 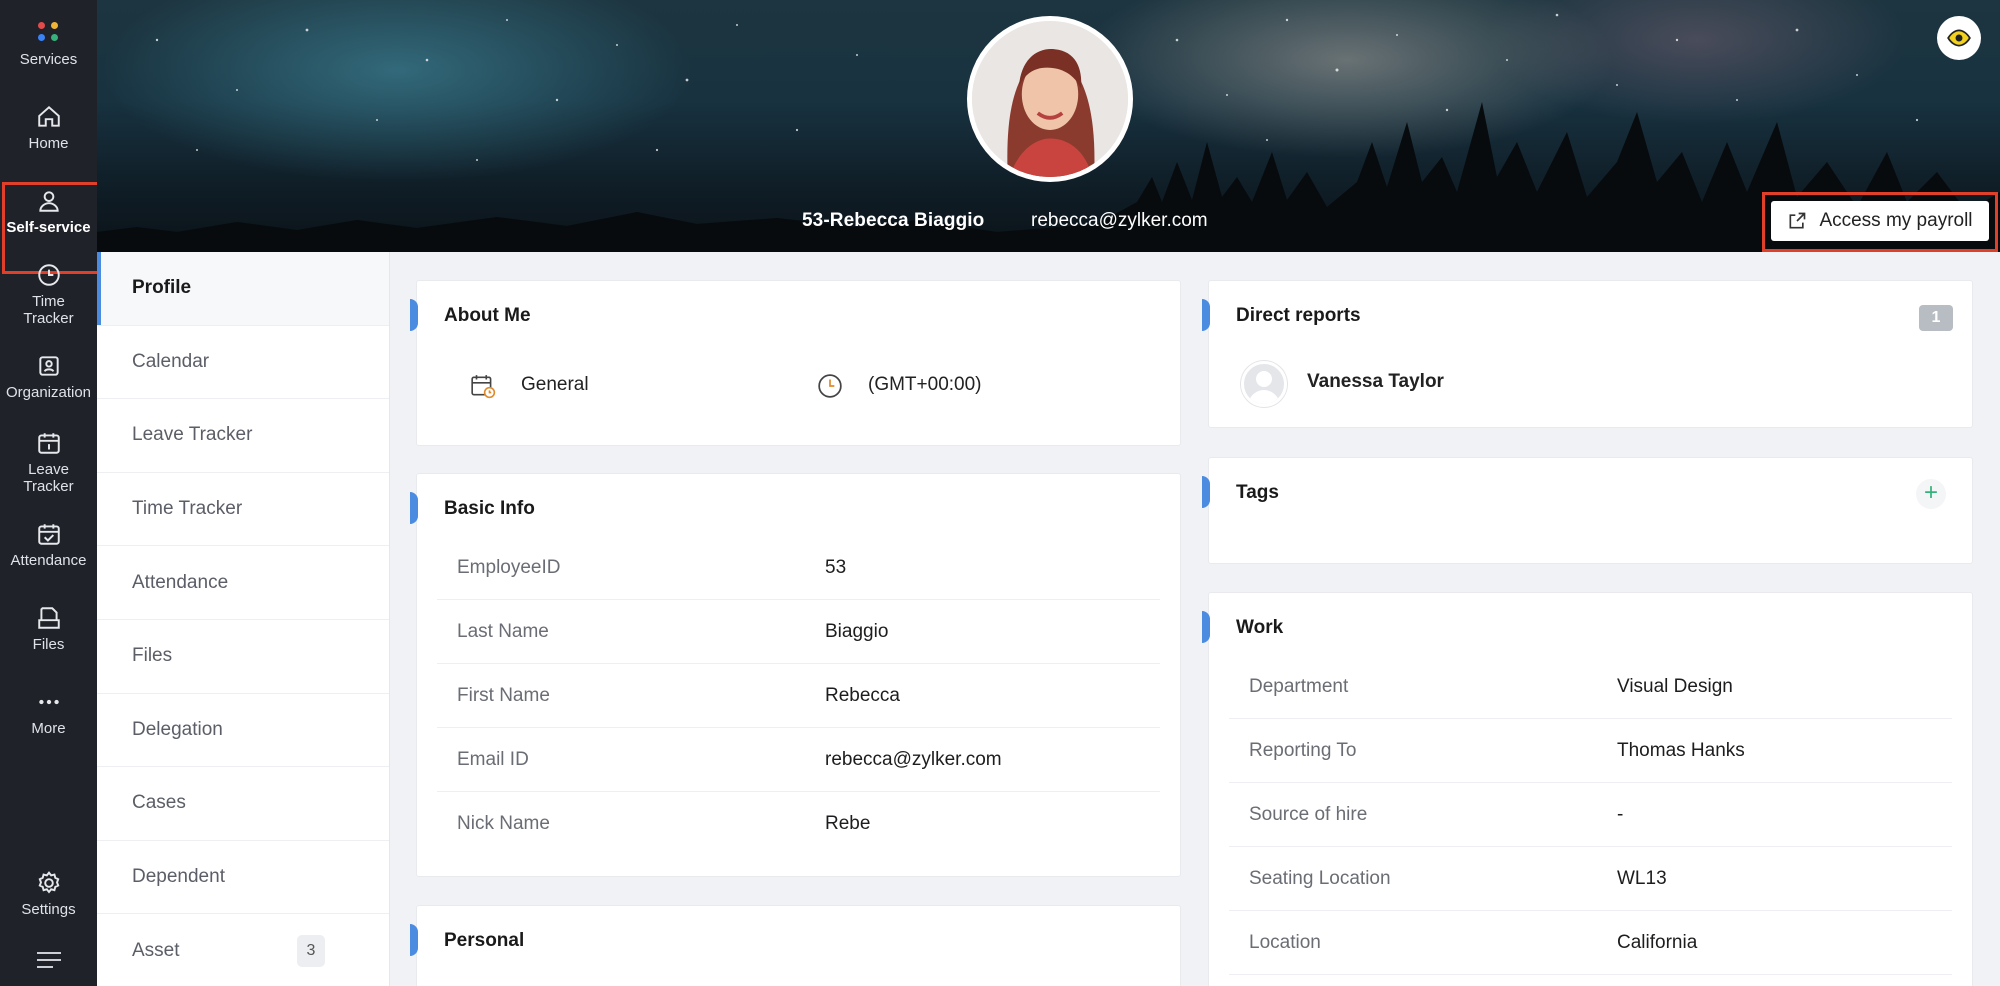 What do you see at coordinates (48, 629) in the screenshot?
I see `rail-item-files: Files` at bounding box center [48, 629].